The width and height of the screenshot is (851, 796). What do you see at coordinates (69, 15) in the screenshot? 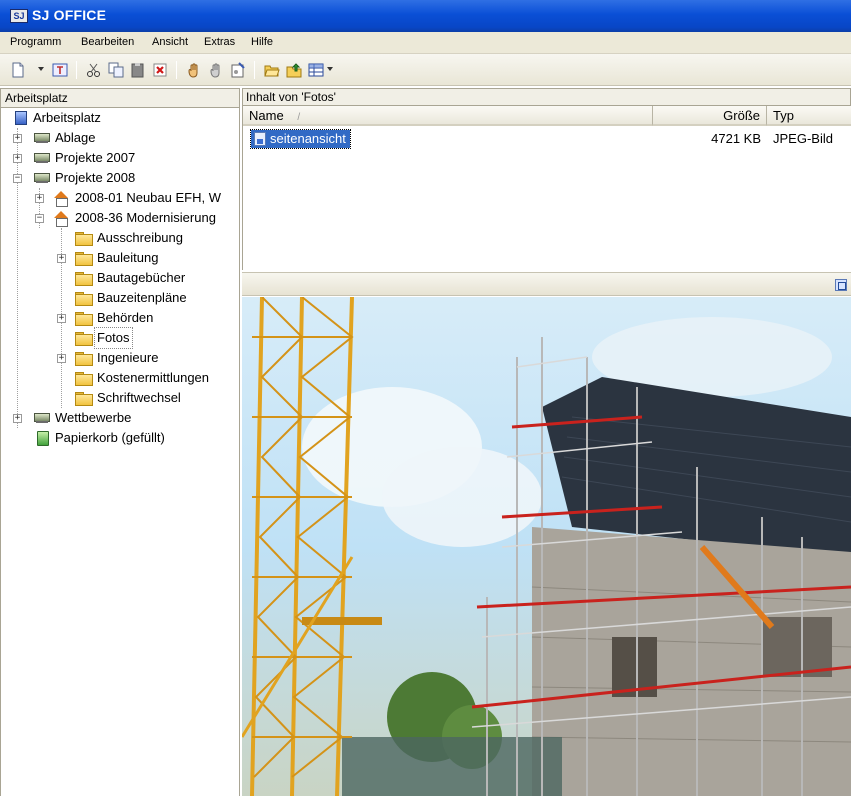
I see `window-title: SJ OFFICE` at bounding box center [69, 15].